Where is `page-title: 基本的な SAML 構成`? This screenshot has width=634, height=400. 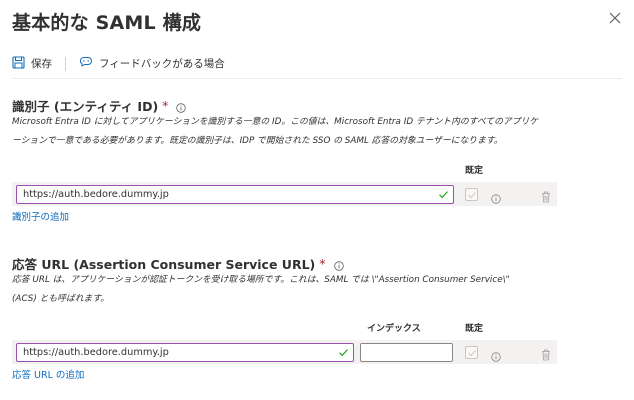
page-title: 基本的な SAML 構成 is located at coordinates (107, 23).